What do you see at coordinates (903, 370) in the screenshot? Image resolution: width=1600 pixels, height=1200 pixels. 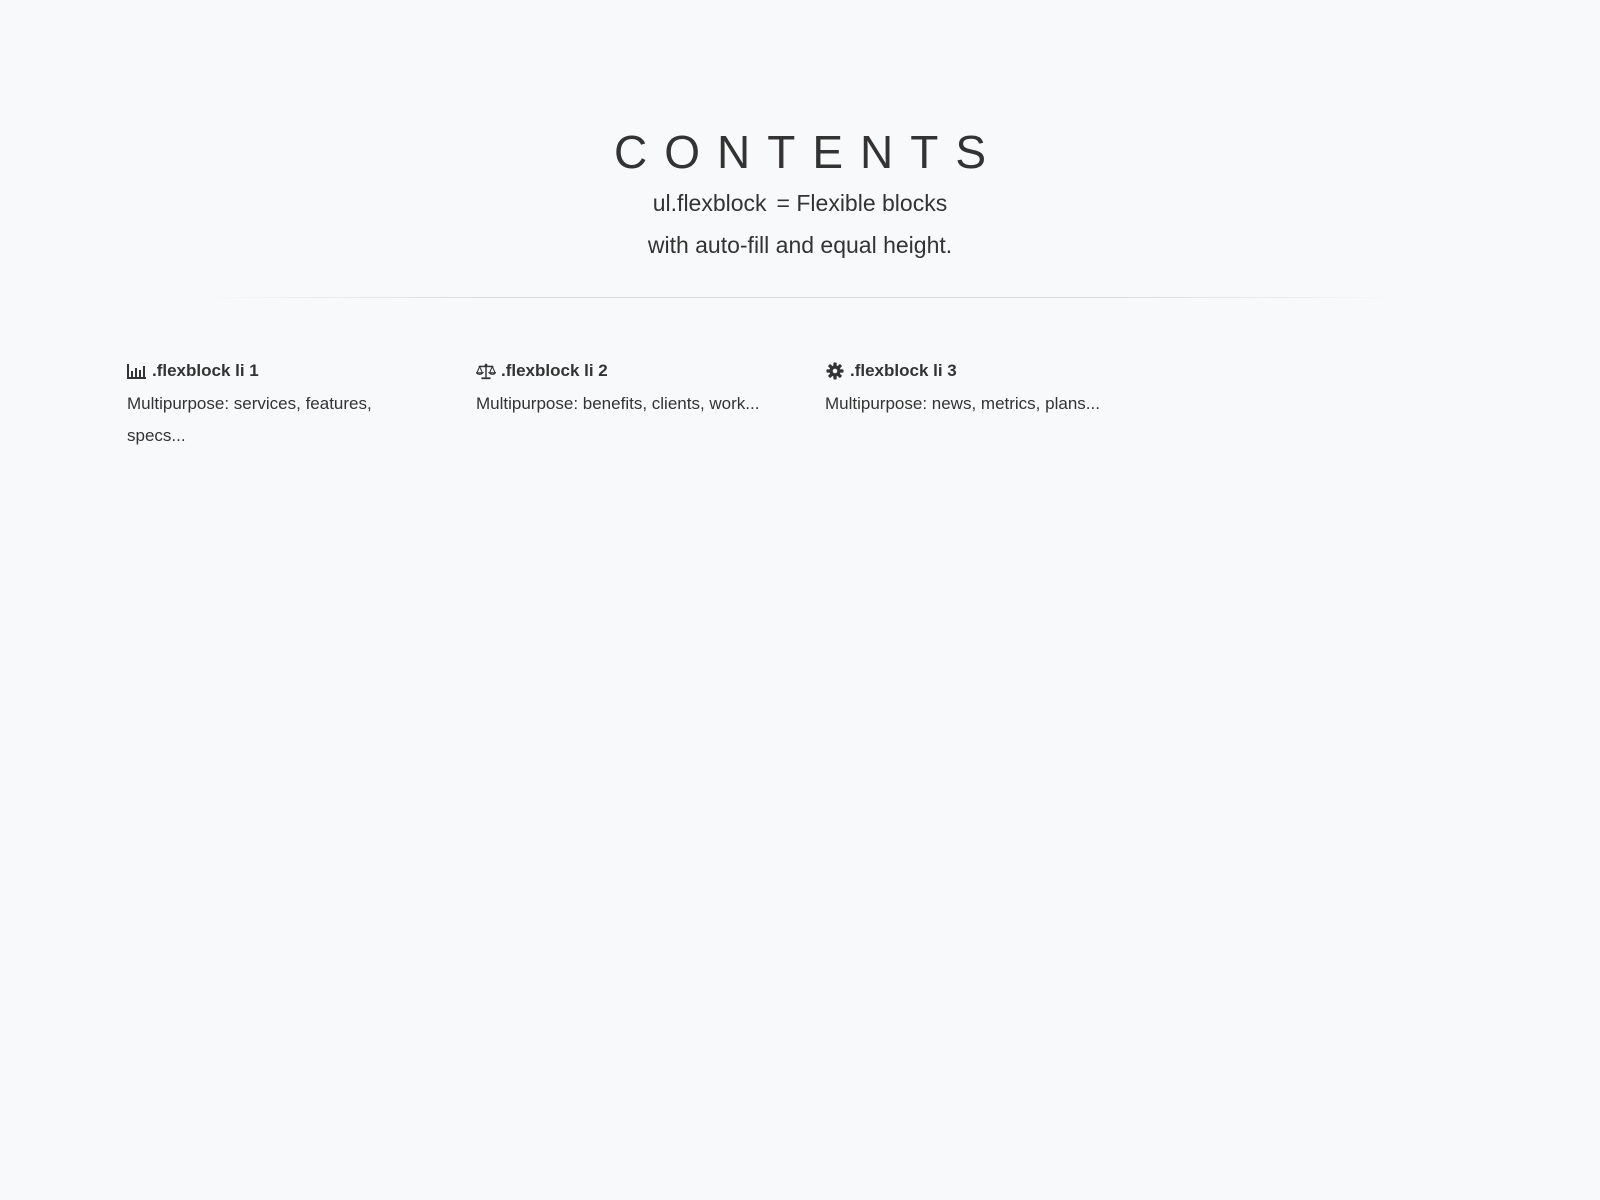 I see `flexblock-item-title-text: .flexblock li 3` at bounding box center [903, 370].